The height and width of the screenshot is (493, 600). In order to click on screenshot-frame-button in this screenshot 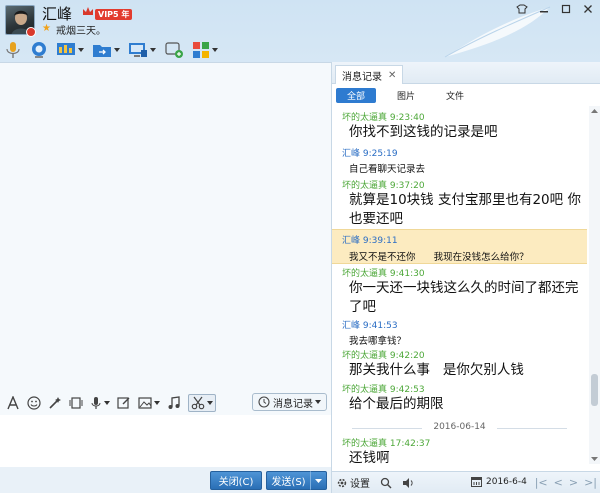, I will do `click(76, 403)`.